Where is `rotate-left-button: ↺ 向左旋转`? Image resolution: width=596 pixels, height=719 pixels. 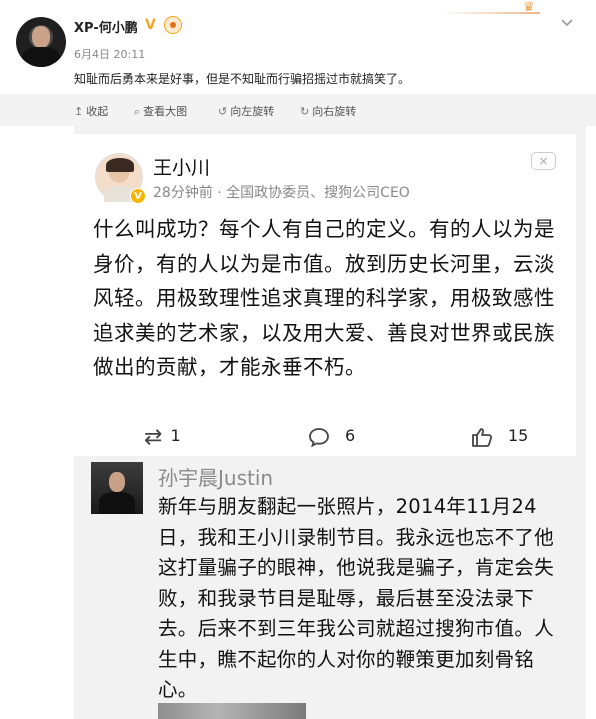 rotate-left-button: ↺ 向左旋转 is located at coordinates (246, 111).